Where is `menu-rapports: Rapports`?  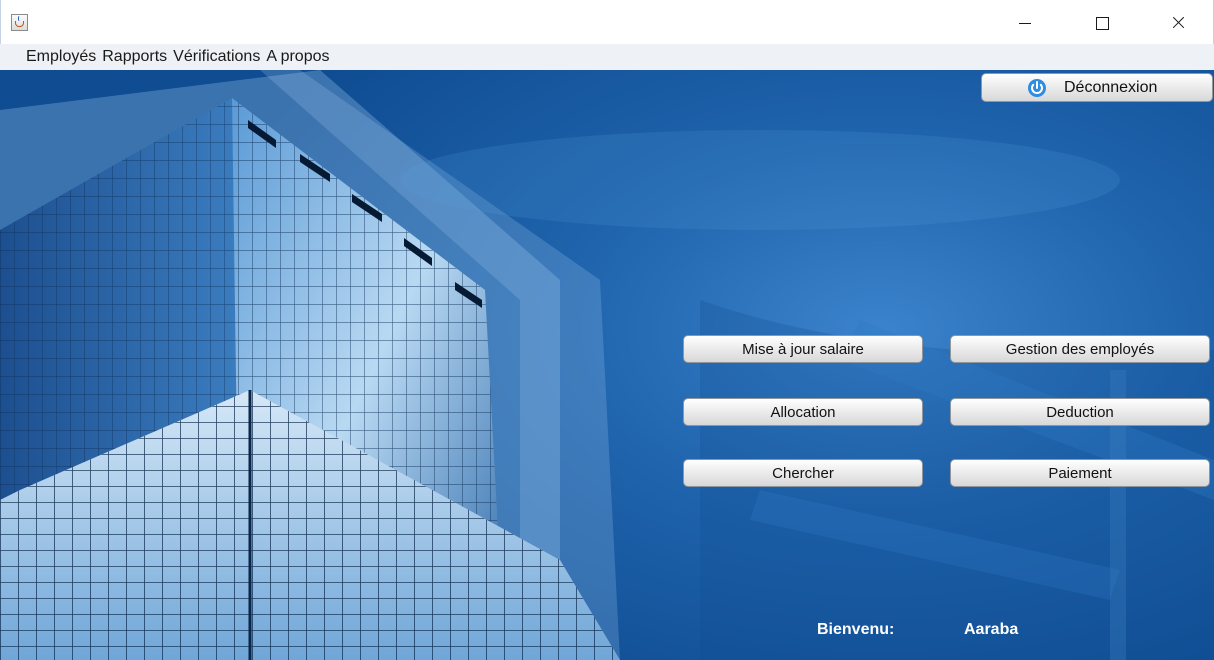
menu-rapports: Rapports is located at coordinates (134, 57).